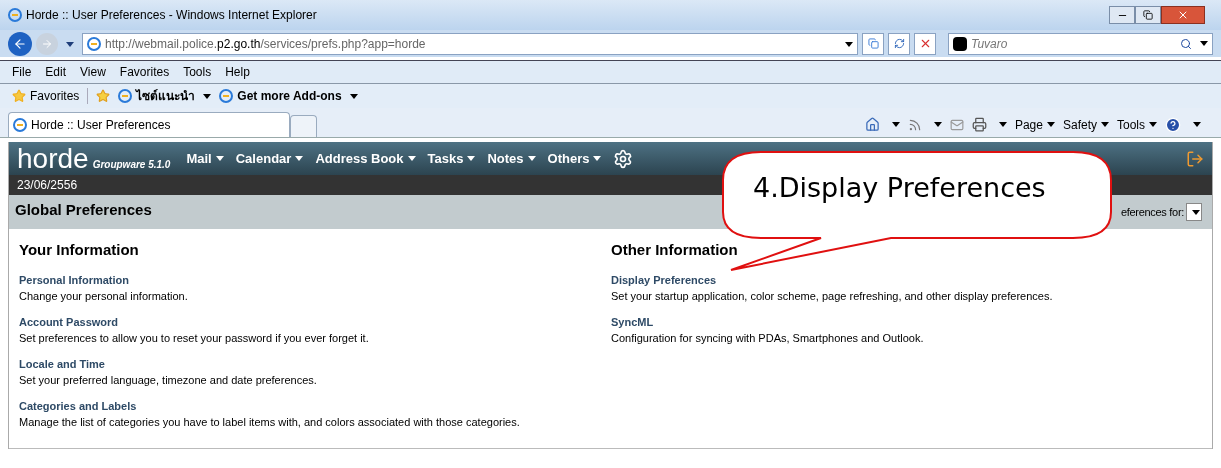  I want to click on horde-logo: horde, so click(53, 158).